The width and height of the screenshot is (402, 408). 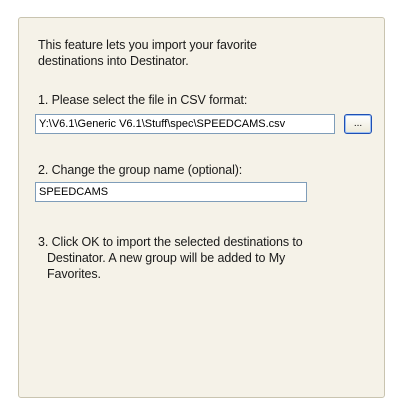 What do you see at coordinates (171, 192) in the screenshot?
I see `group-name-field: SPEEDCAMS` at bounding box center [171, 192].